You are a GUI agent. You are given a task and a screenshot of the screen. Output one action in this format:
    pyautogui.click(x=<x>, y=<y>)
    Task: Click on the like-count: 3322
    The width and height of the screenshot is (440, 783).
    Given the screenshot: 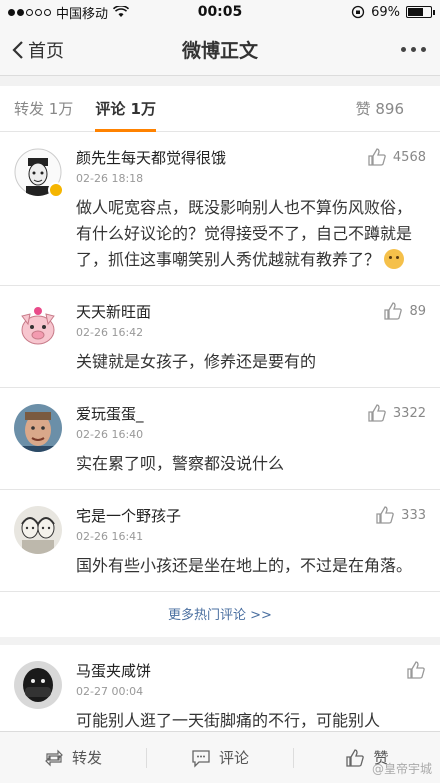 What is the action you would take?
    pyautogui.click(x=409, y=413)
    